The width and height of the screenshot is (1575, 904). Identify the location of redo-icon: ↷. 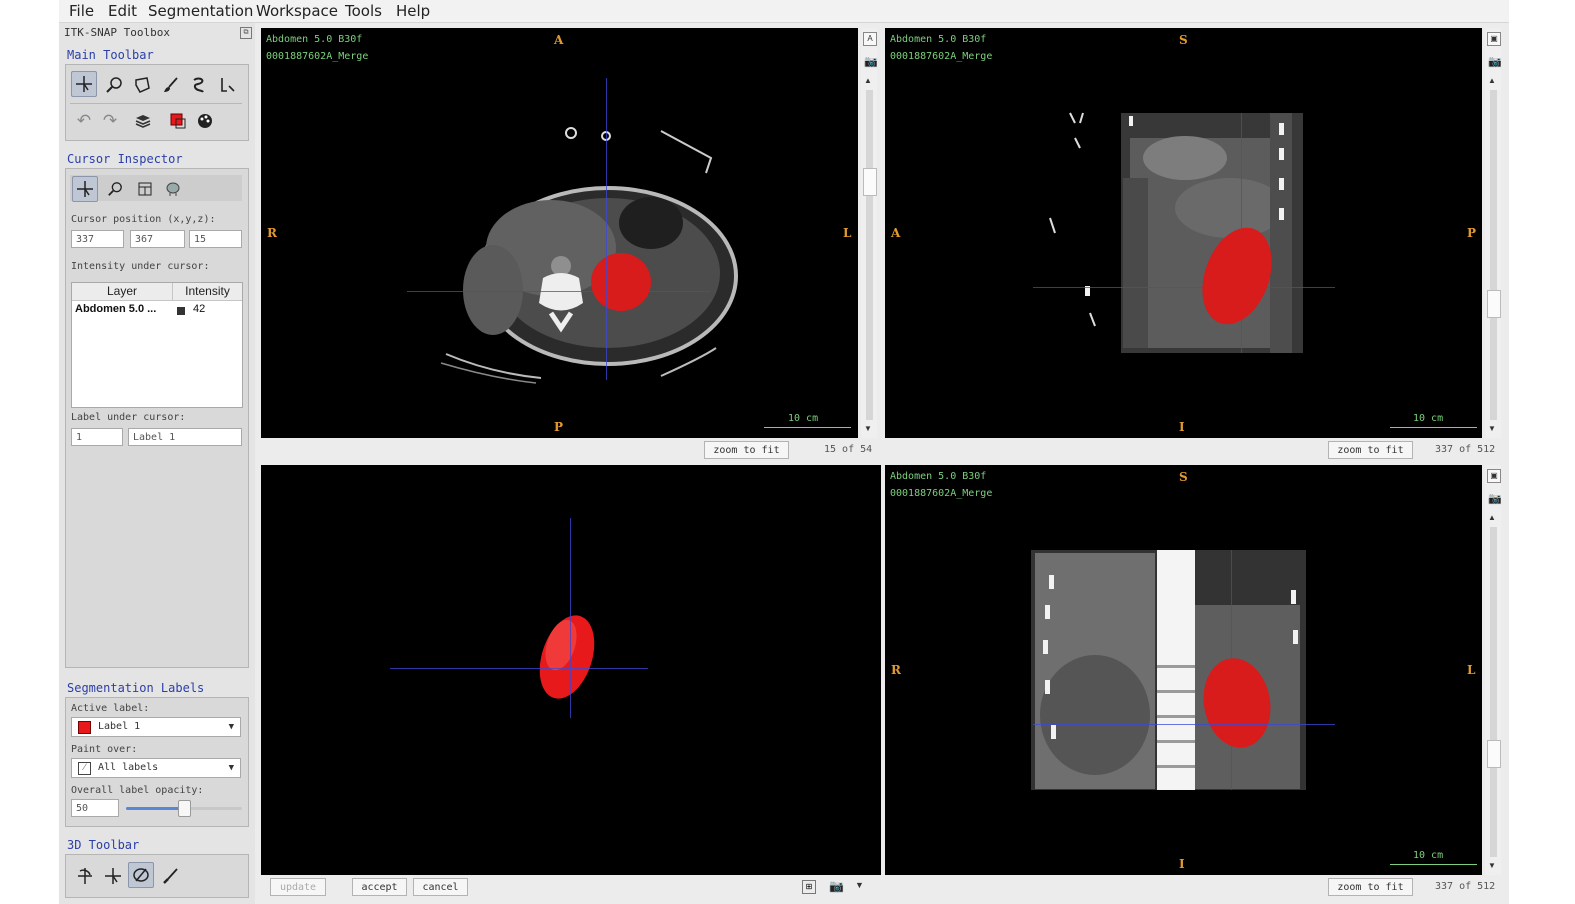
(110, 120).